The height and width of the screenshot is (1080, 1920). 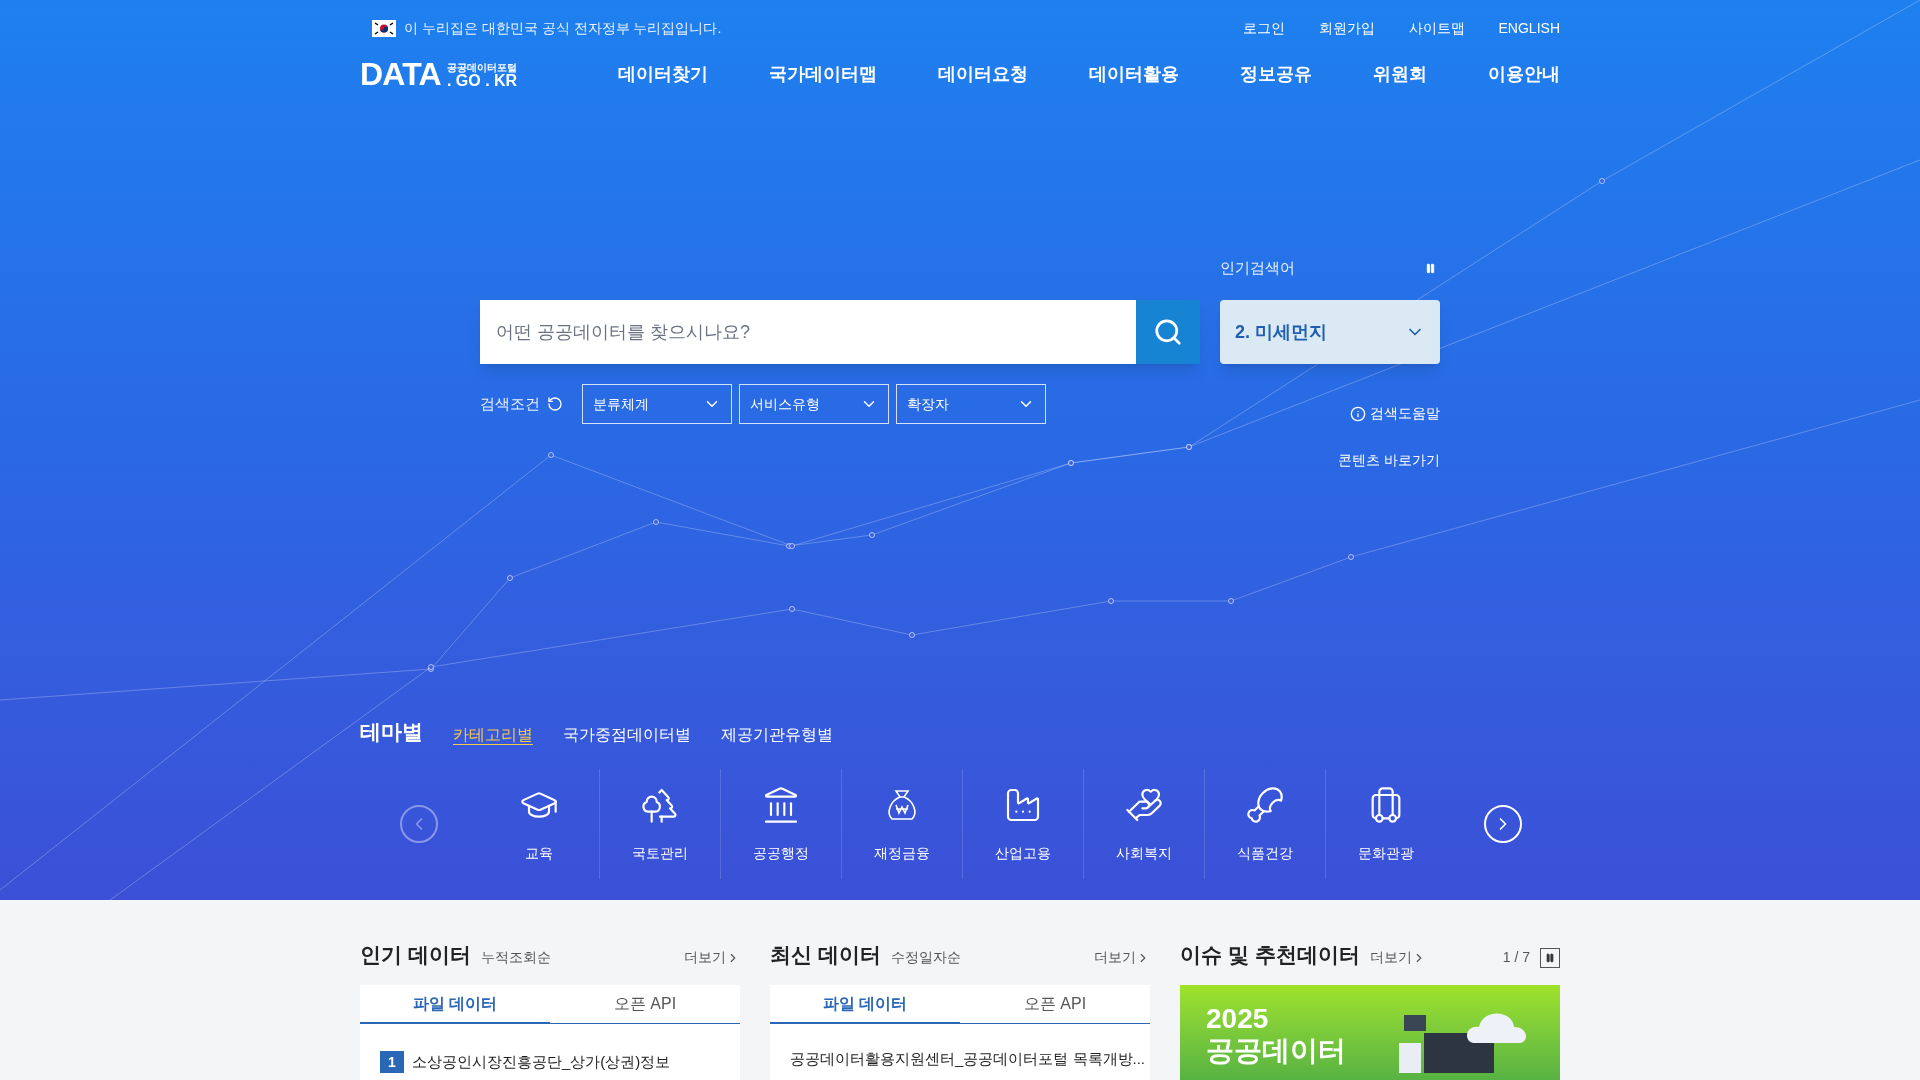 I want to click on top-link: 회원가입, so click(x=1346, y=28).